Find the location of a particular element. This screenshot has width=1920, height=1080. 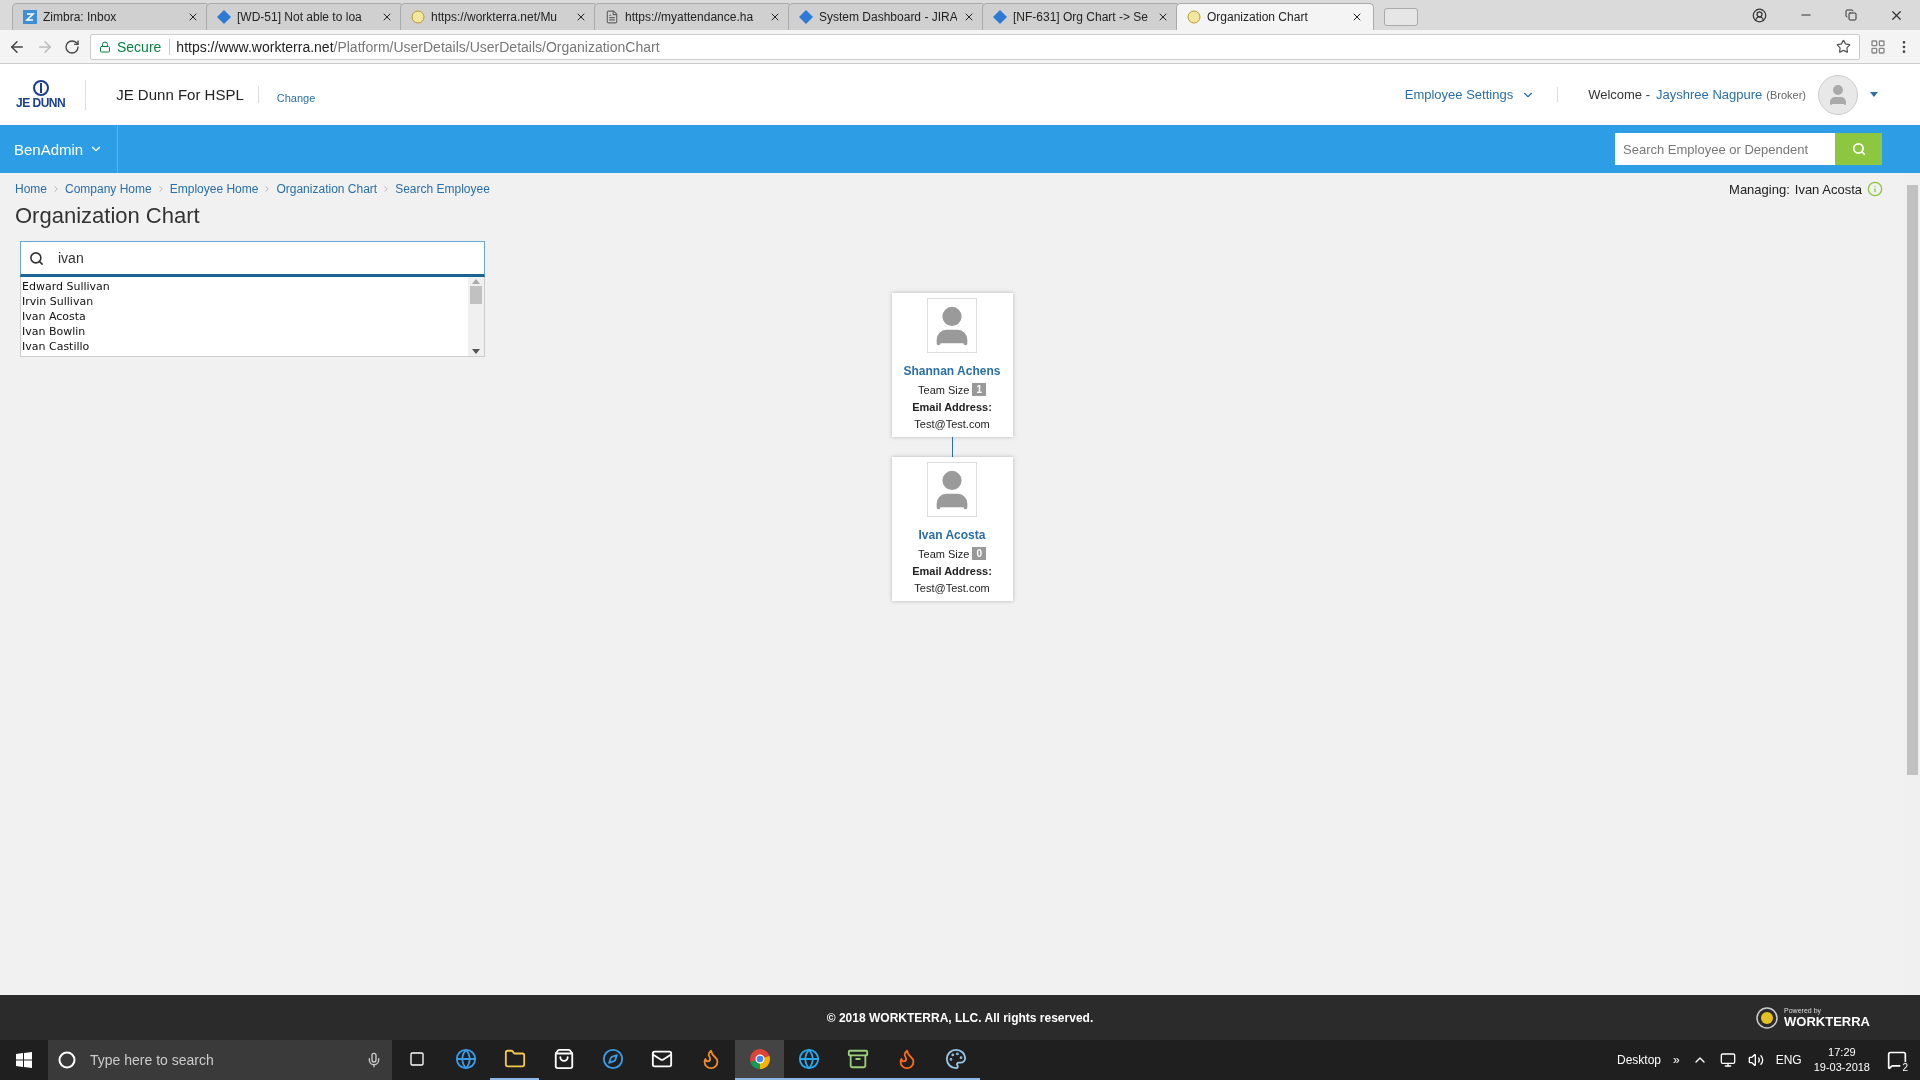

team-size-count: 1 is located at coordinates (979, 389).